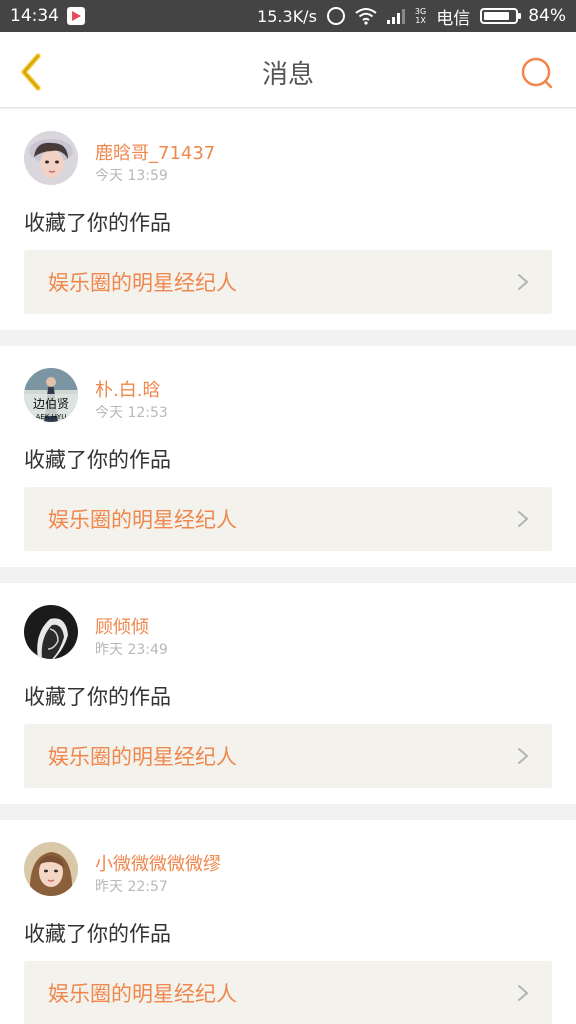 This screenshot has height=1024, width=576. What do you see at coordinates (155, 152) in the screenshot?
I see `username: 鹿晗哥_71437` at bounding box center [155, 152].